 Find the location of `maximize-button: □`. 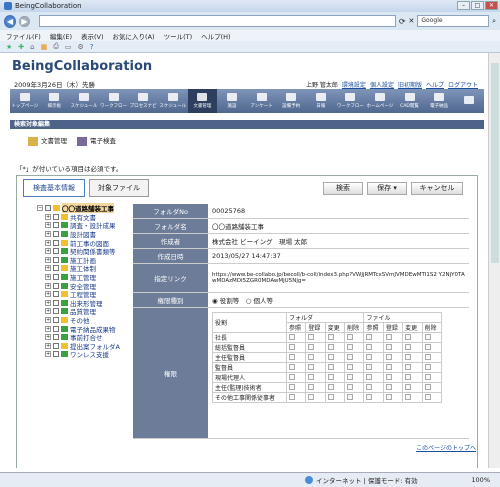

maximize-button: □ is located at coordinates (477, 5).